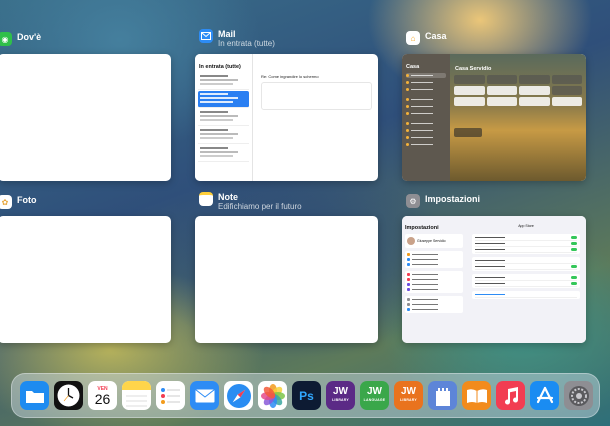 The height and width of the screenshot is (426, 610). I want to click on mail-subject: Re: Come ingrandire lo schermo, so click(290, 76).